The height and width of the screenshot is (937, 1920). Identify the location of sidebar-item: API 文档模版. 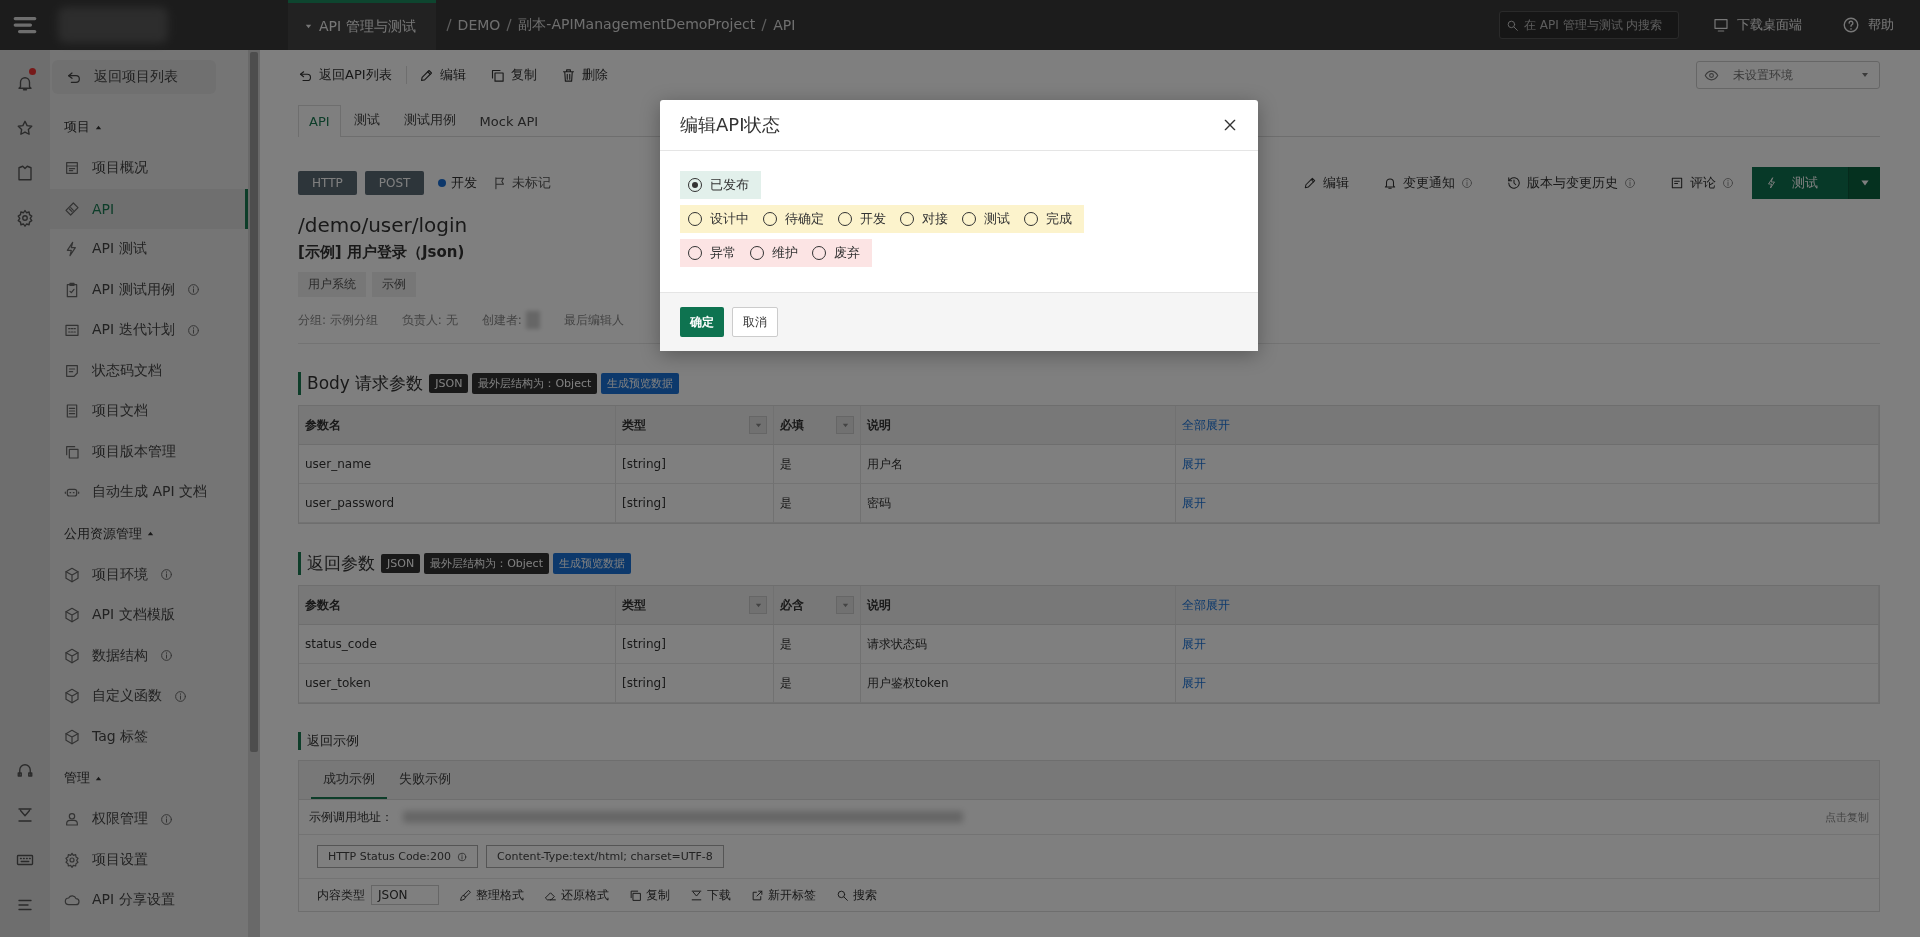
(149, 615).